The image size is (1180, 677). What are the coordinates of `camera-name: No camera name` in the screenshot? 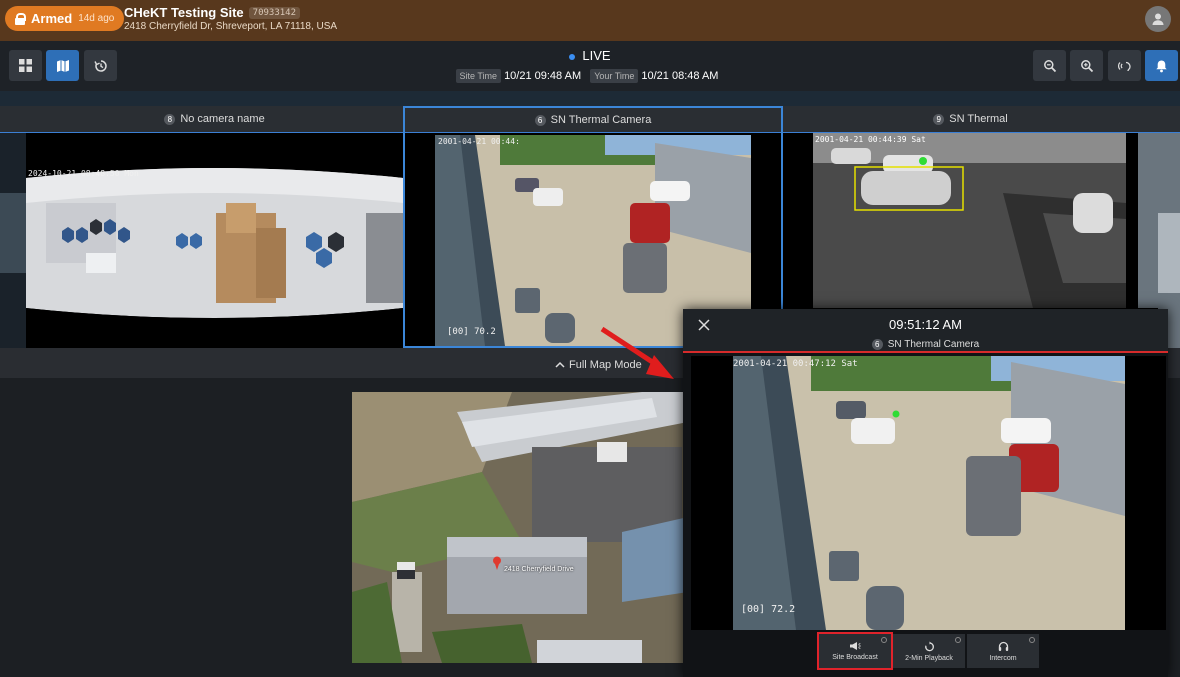 It's located at (222, 119).